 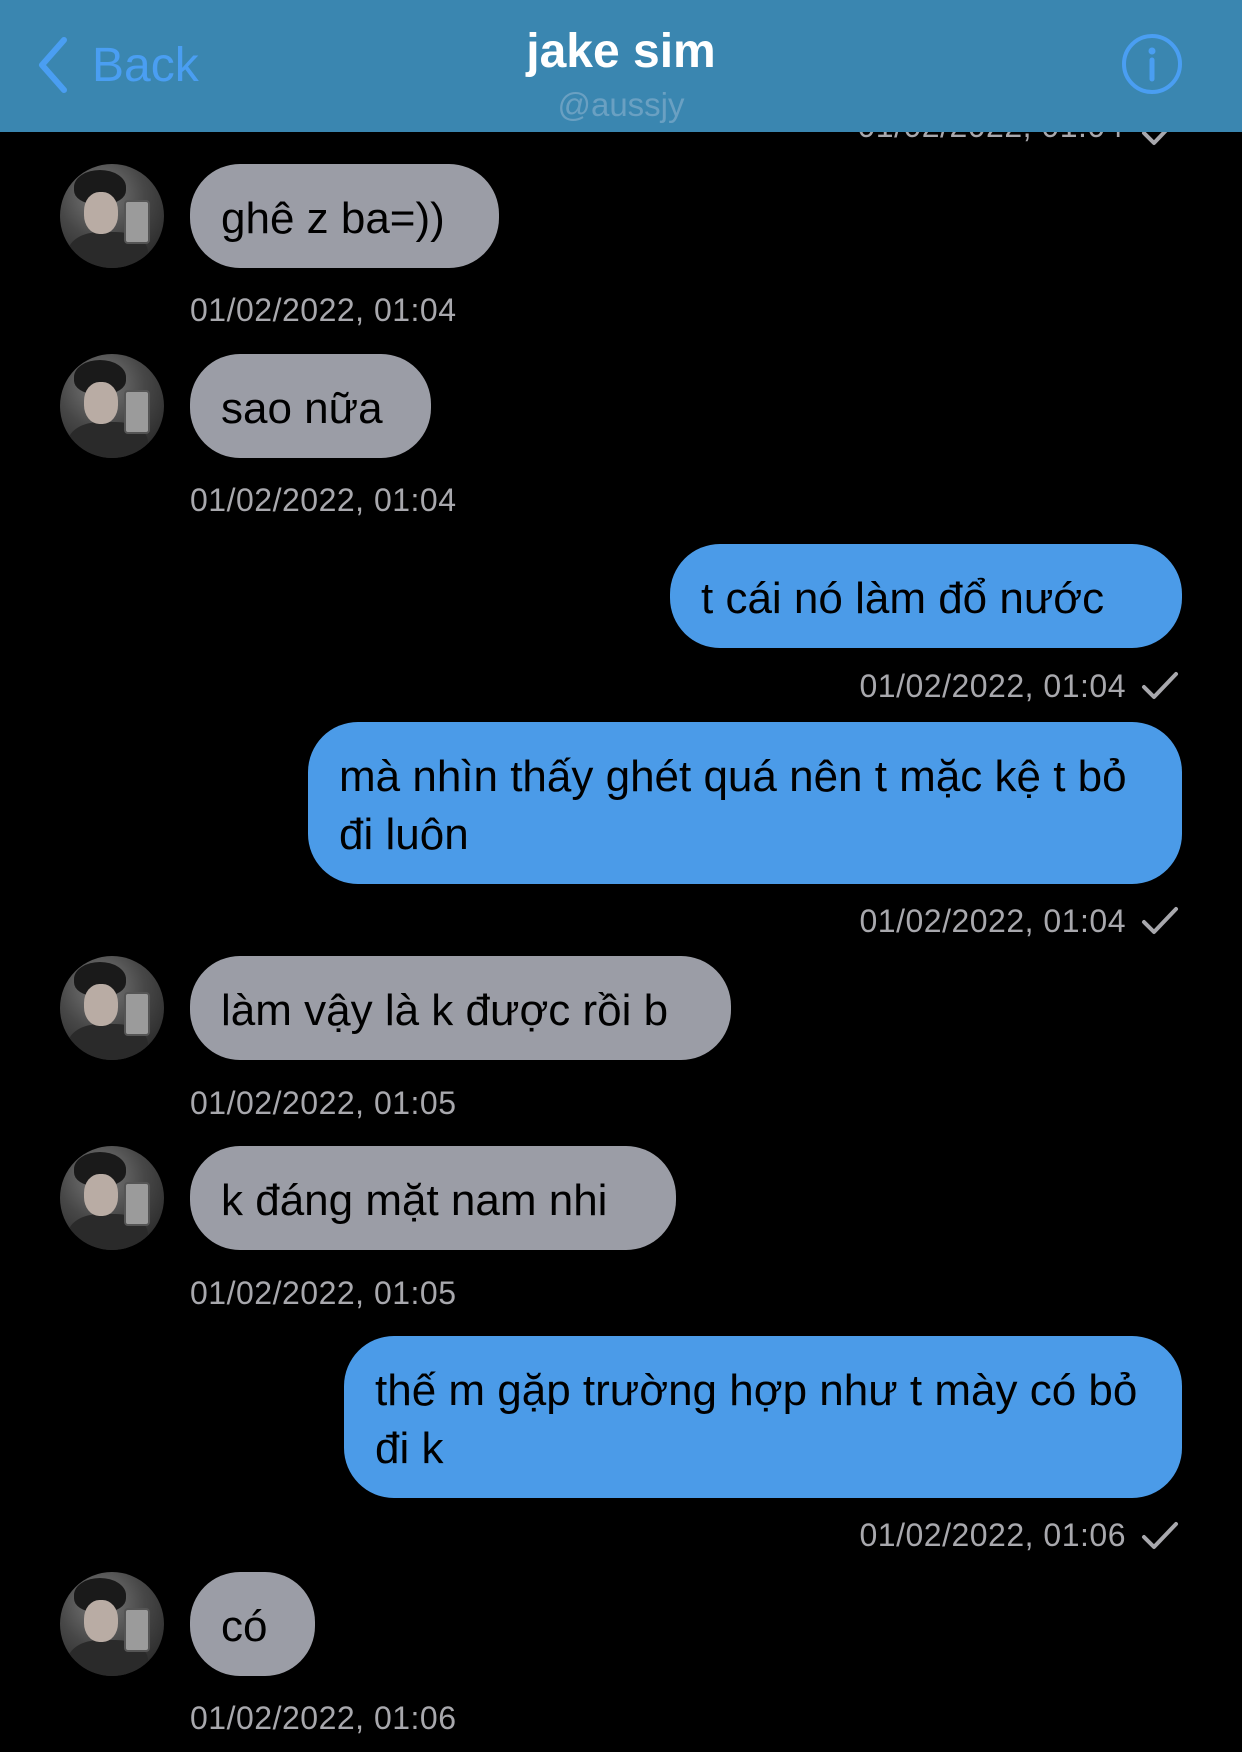 I want to click on message-bubble-incoming: có, so click(x=252, y=1624).